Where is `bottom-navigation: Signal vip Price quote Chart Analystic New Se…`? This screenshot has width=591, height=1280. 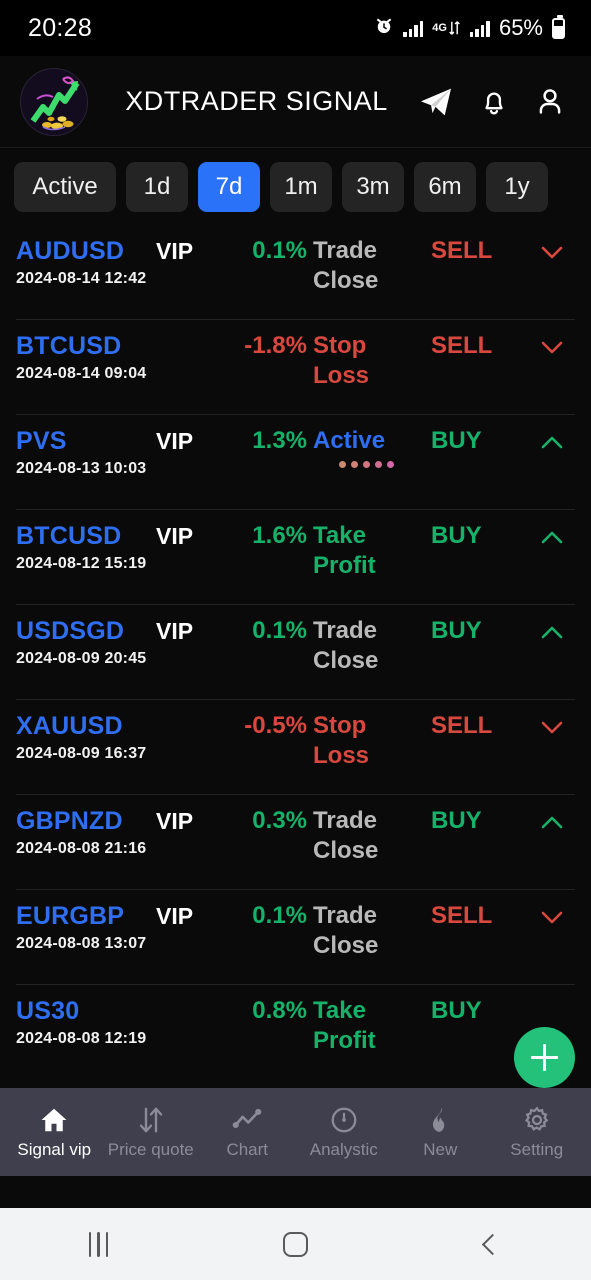 bottom-navigation: Signal vip Price quote Chart Analystic New Se… is located at coordinates (295, 1132).